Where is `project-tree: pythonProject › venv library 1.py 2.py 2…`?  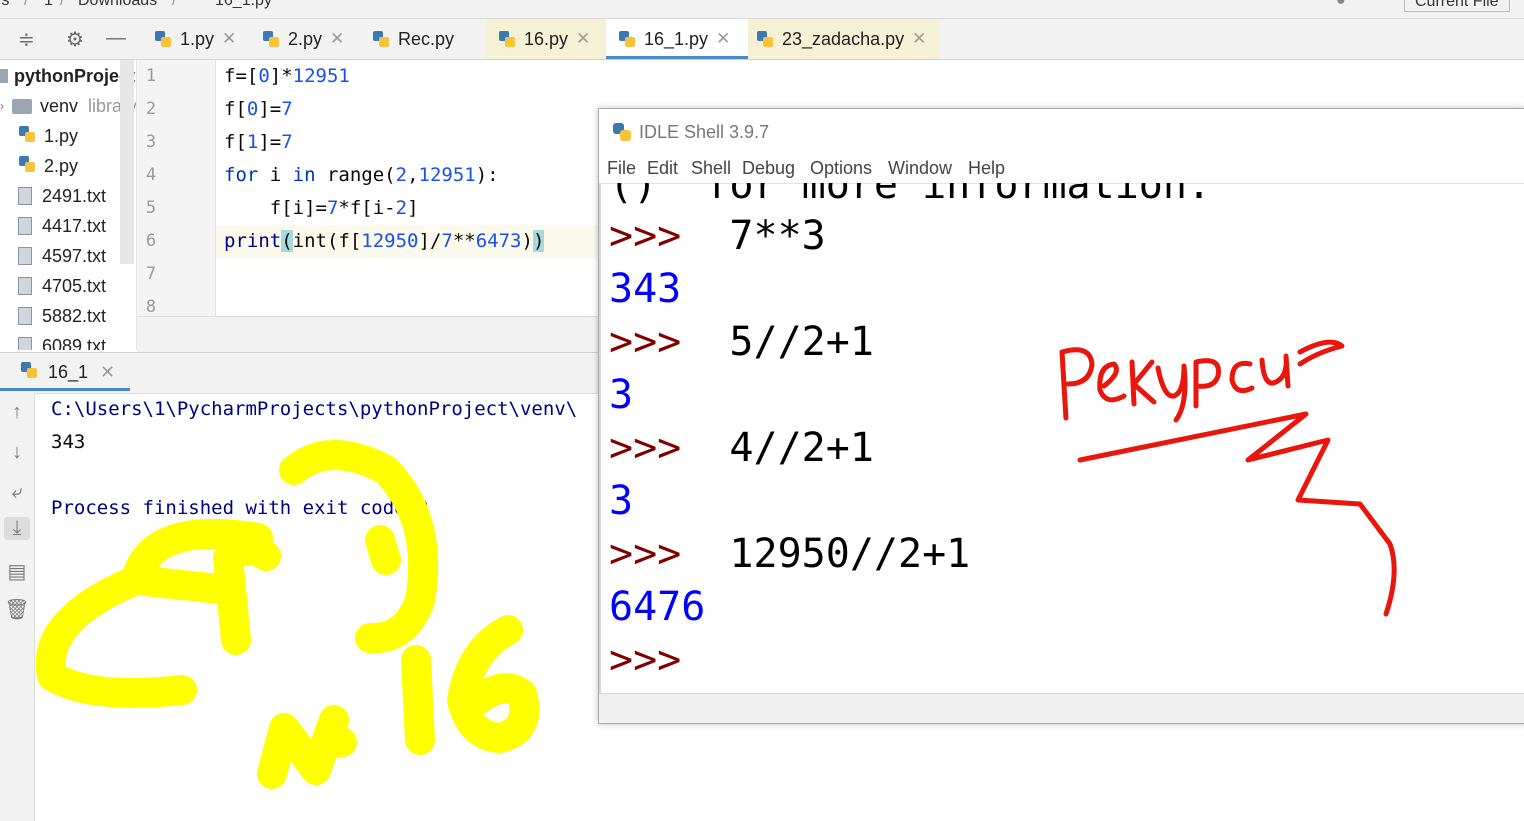
project-tree: pythonProject › venv library 1.py 2.py 2… is located at coordinates (68, 205).